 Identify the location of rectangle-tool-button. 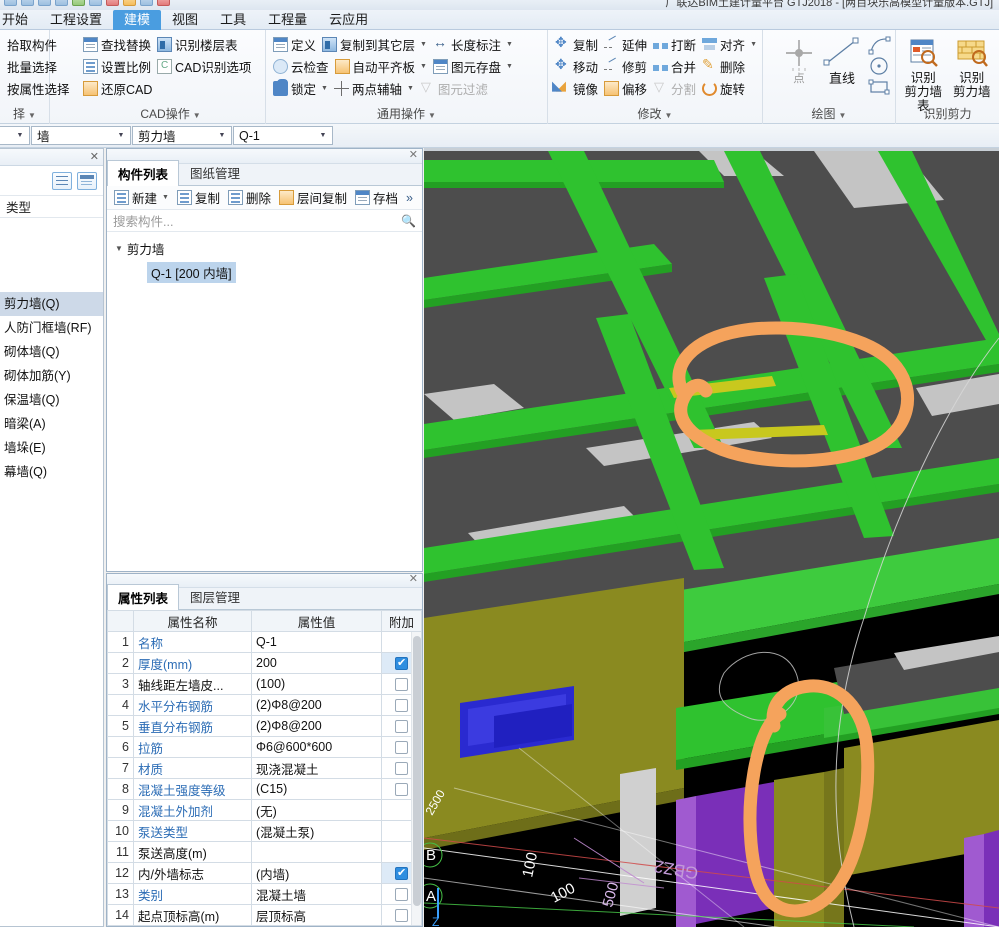
(880, 88).